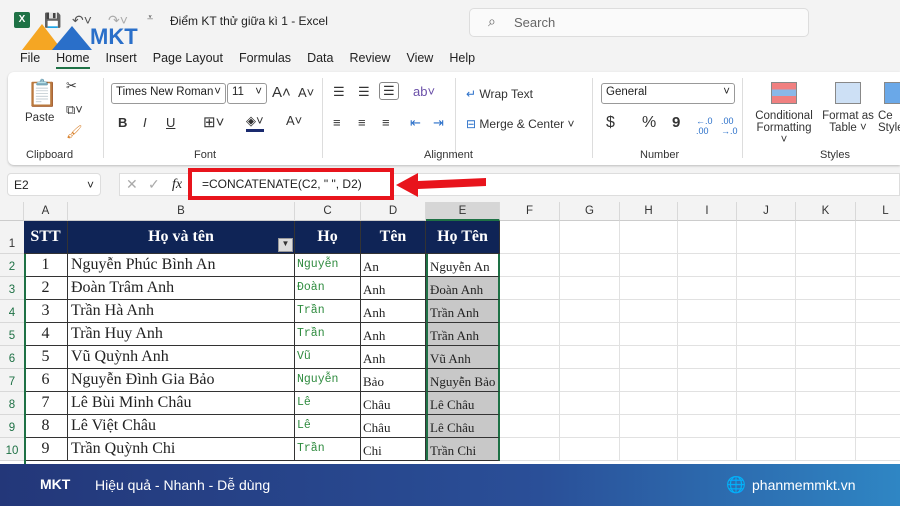 Image resolution: width=900 pixels, height=506 pixels. What do you see at coordinates (213, 122) in the screenshot?
I see `borders-icon: ⊞˅` at bounding box center [213, 122].